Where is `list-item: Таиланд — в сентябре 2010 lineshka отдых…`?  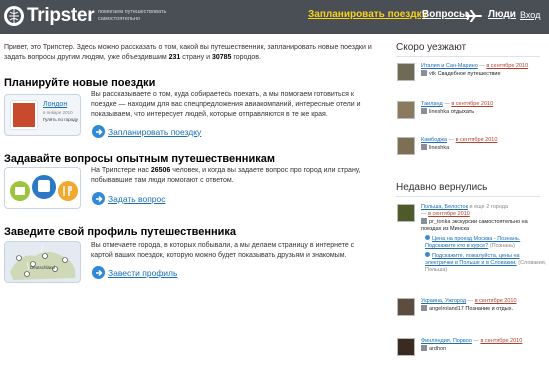
list-item: Таиланд — в сентябре 2010 lineshka отдых… is located at coordinates (472, 112).